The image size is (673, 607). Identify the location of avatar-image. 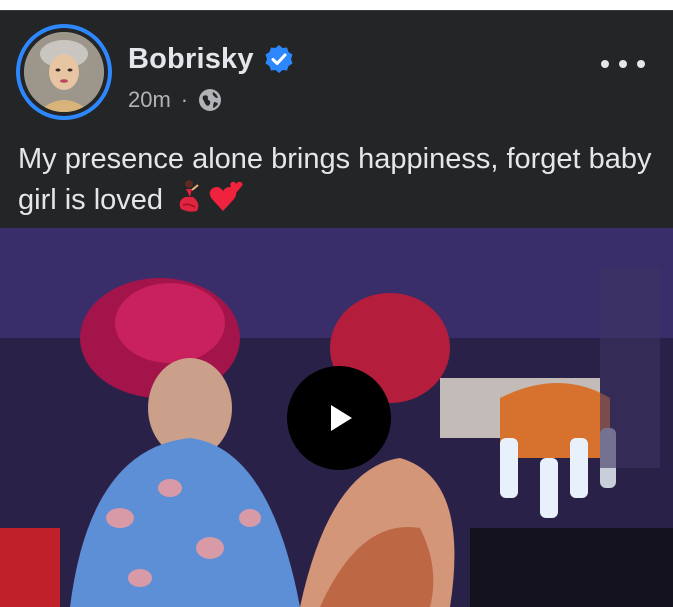
(64, 72).